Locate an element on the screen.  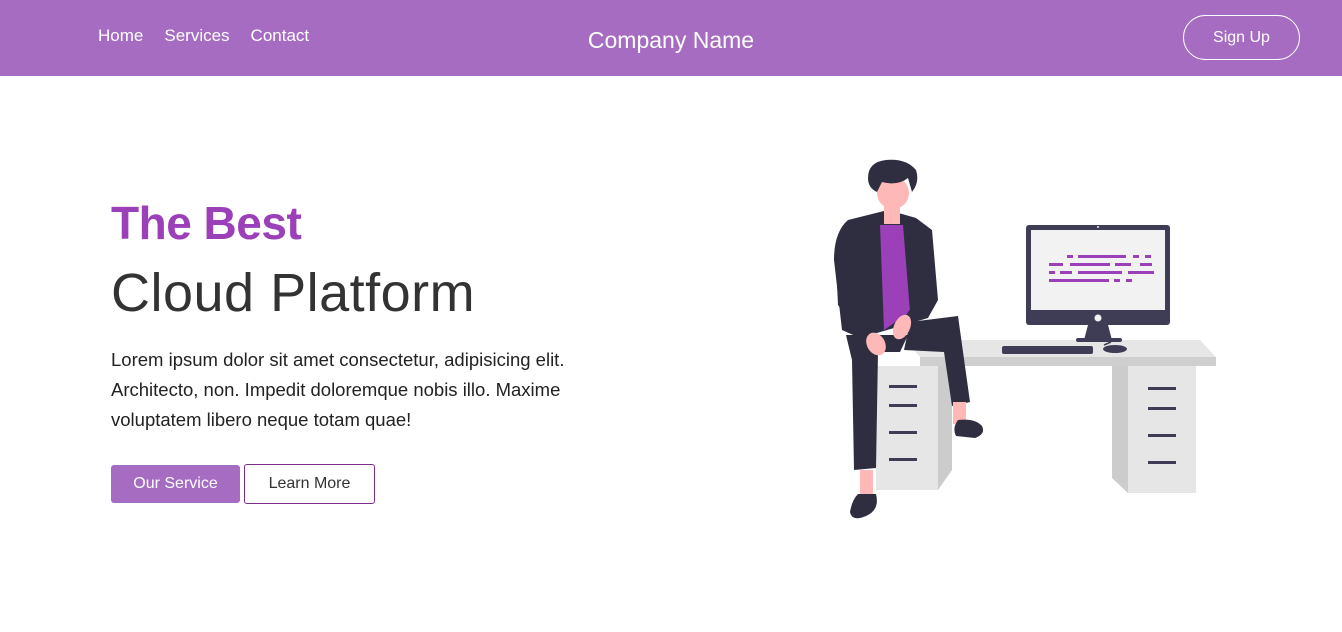
nav-link-home: Home is located at coordinates (120, 36).